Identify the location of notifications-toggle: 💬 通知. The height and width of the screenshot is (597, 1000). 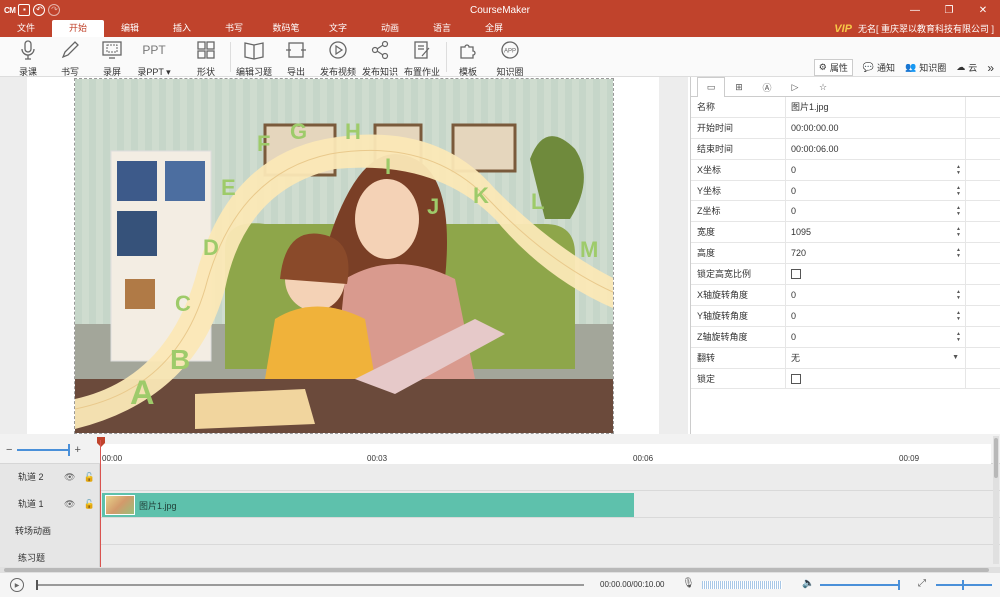
(879, 67).